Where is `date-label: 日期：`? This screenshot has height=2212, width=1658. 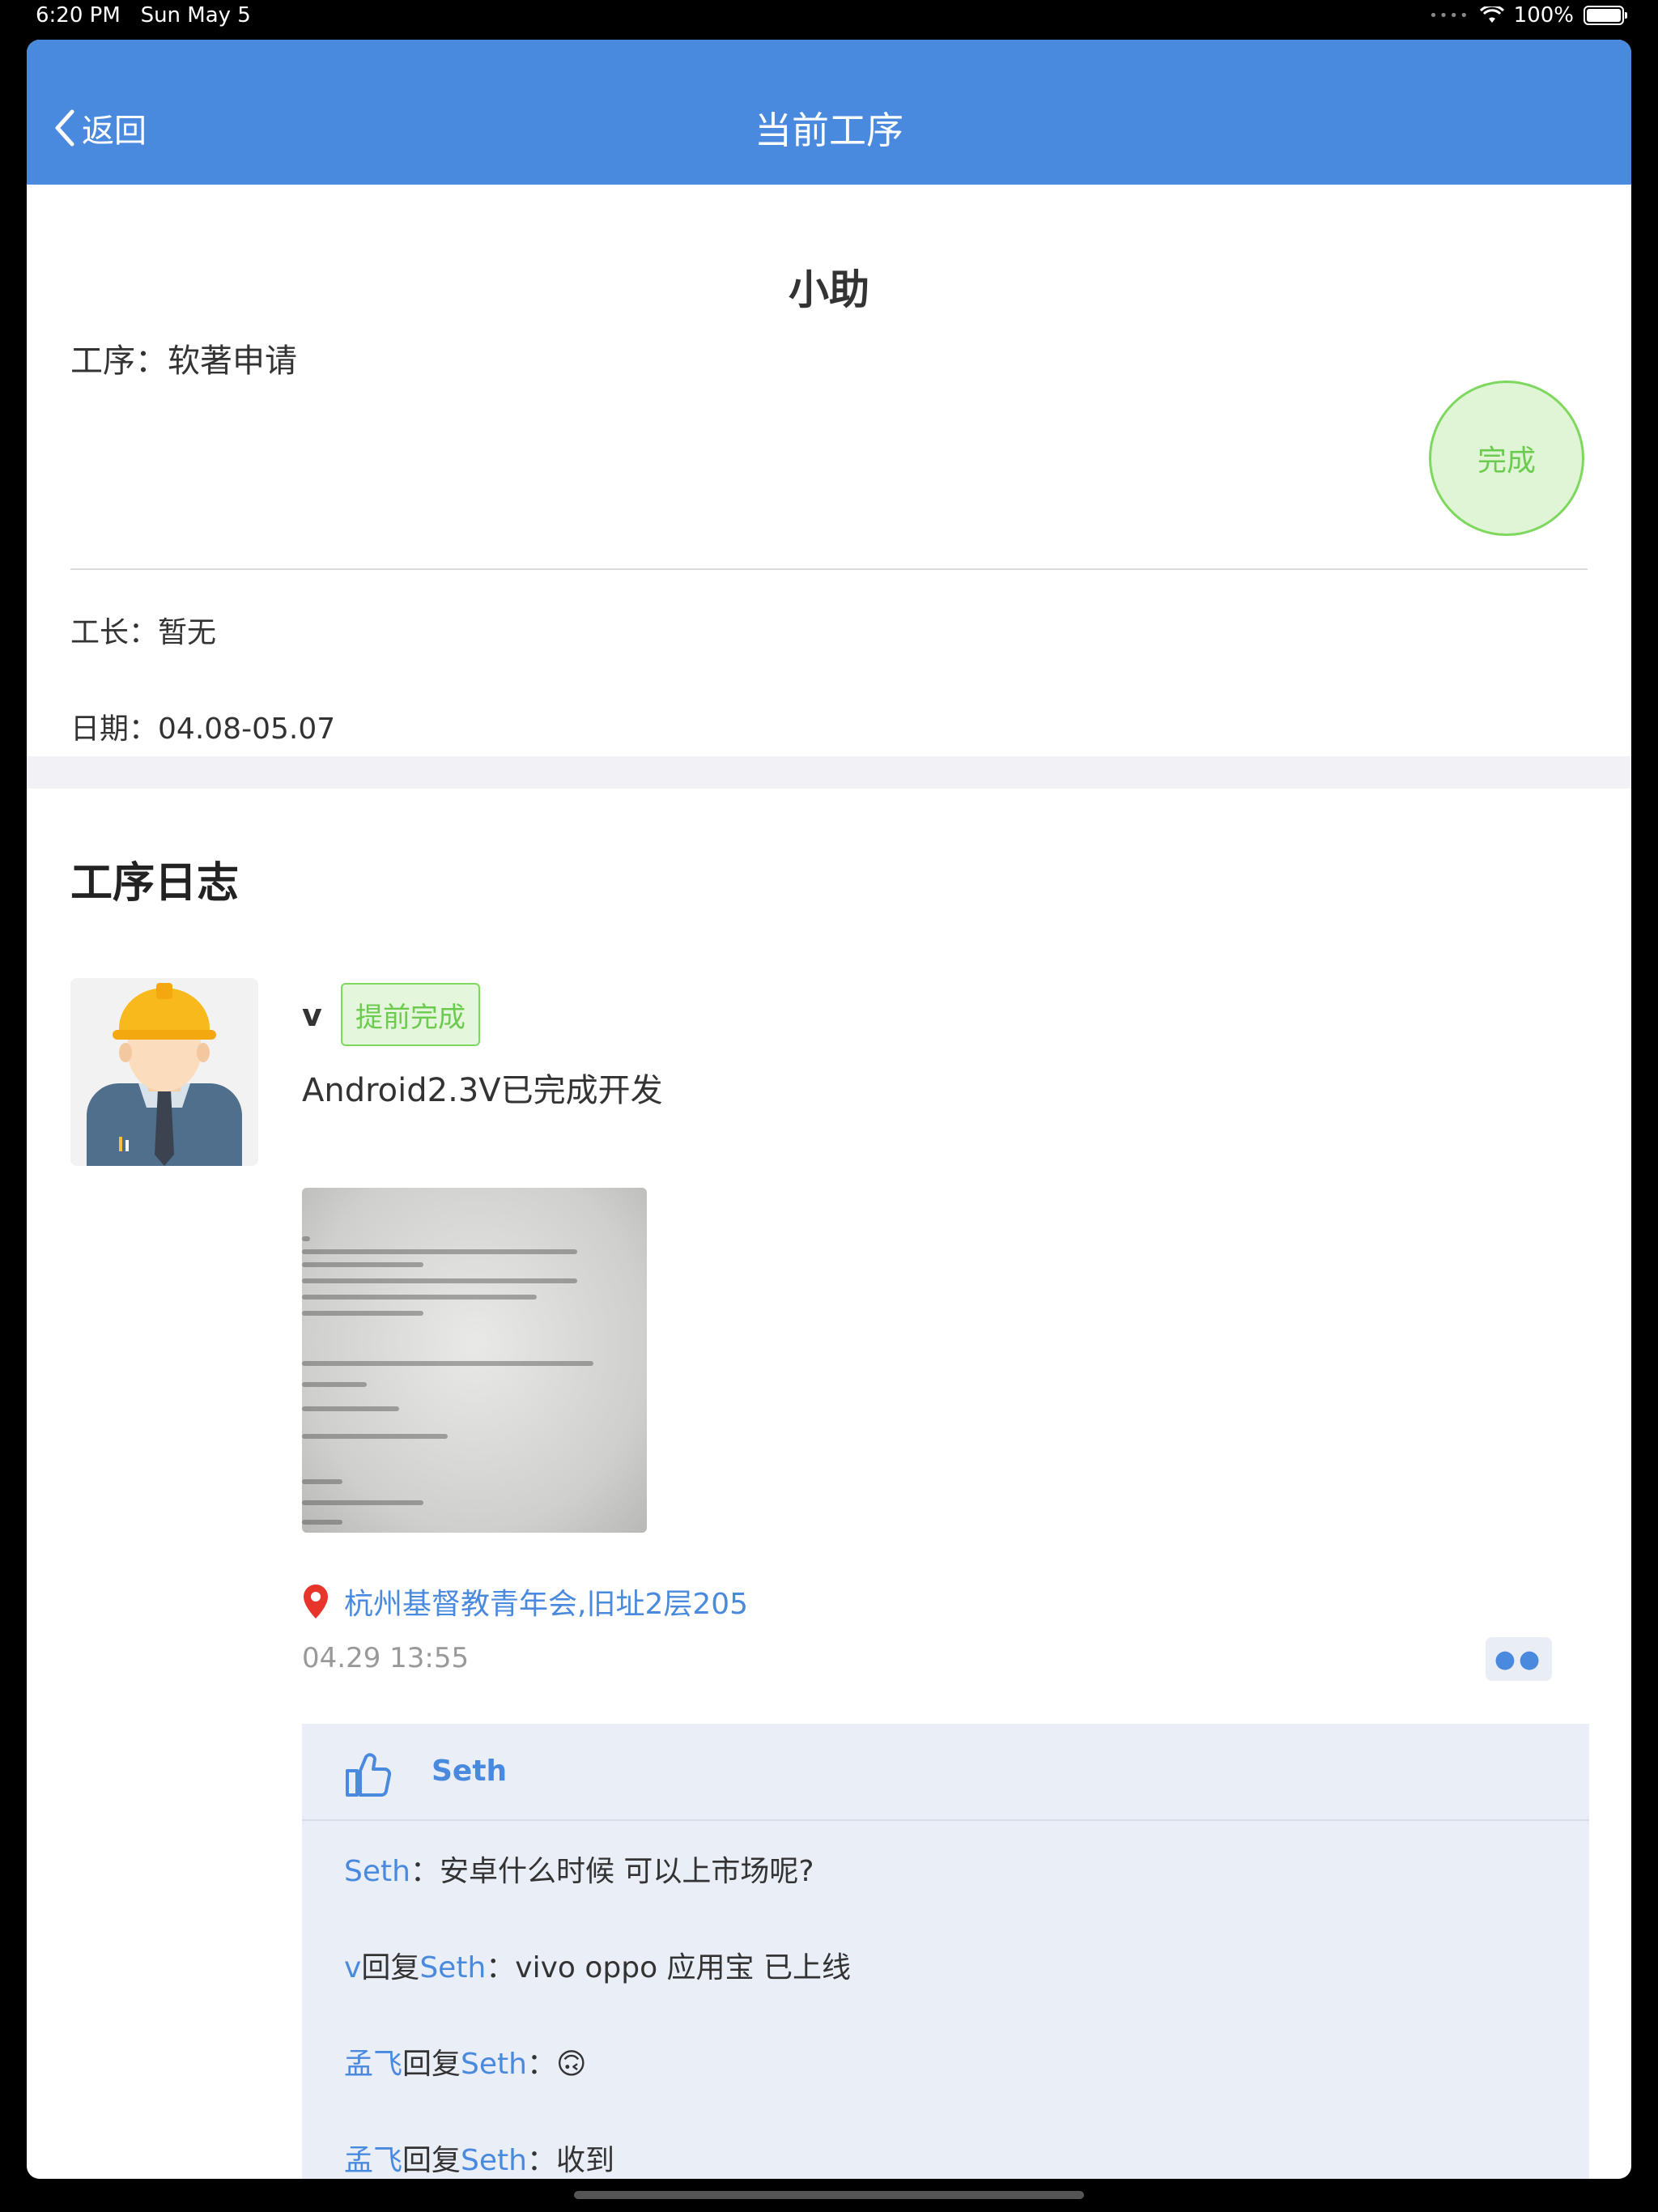
date-label: 日期： is located at coordinates (114, 730).